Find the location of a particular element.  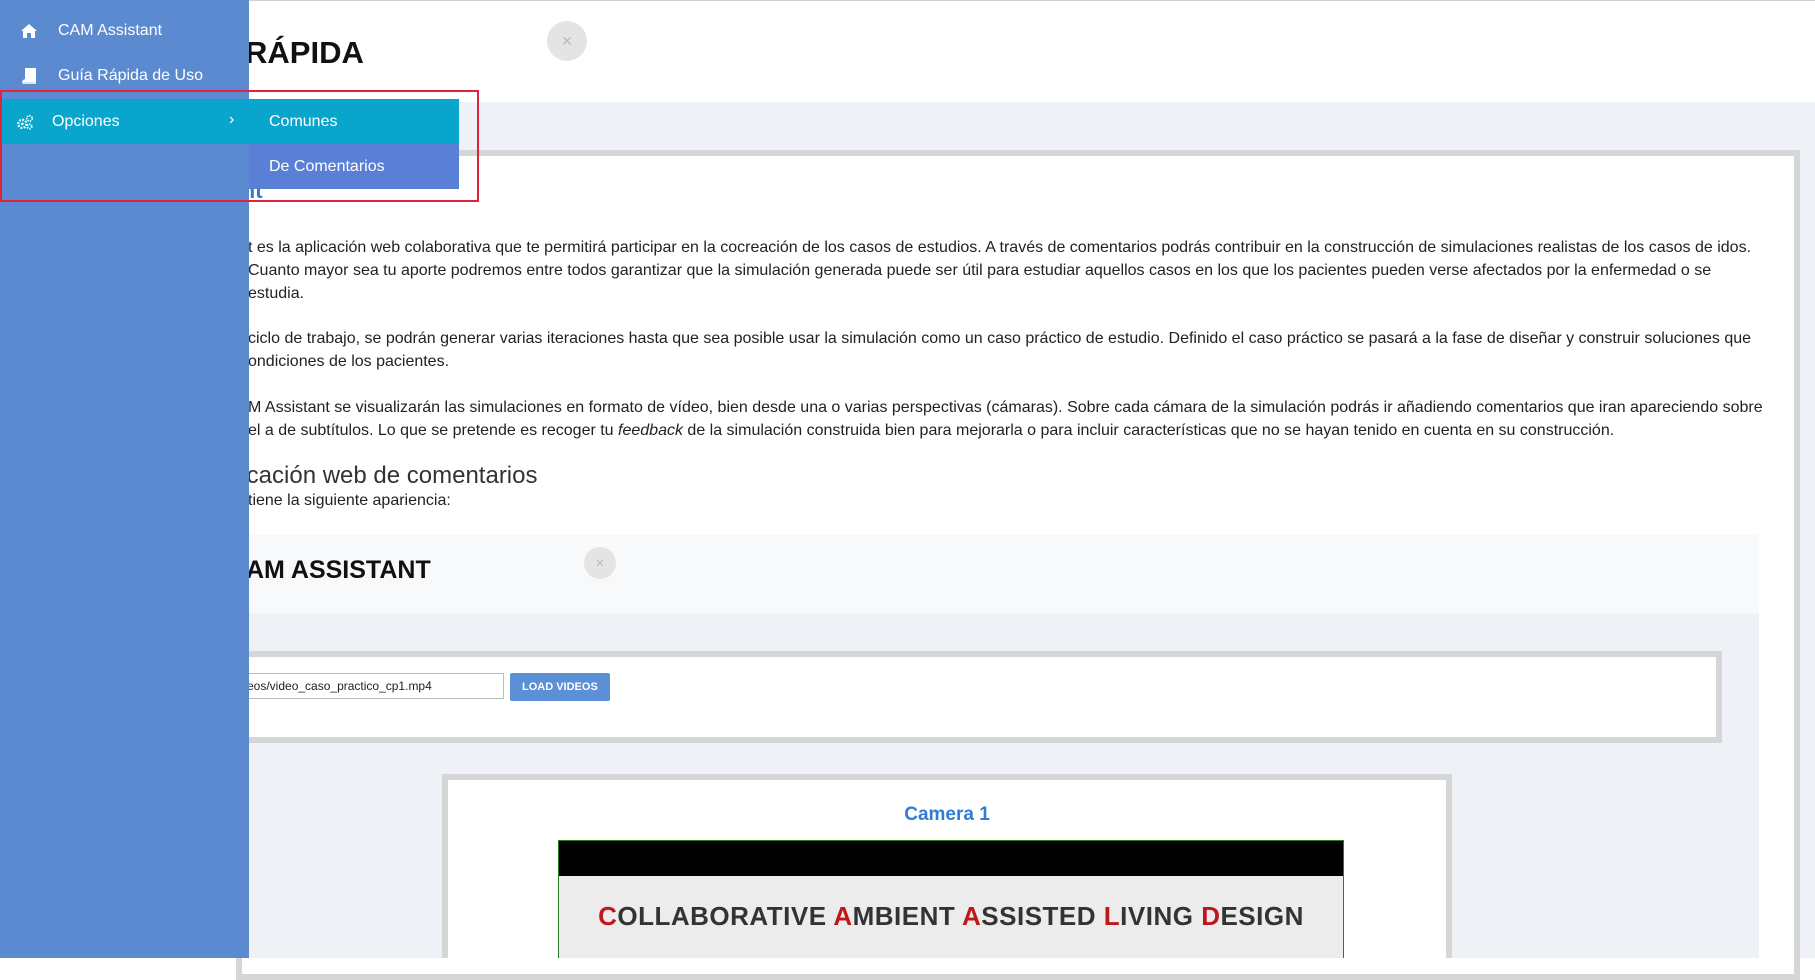

load-videos-panel: LOAD VIDEOS is located at coordinates (979, 697).